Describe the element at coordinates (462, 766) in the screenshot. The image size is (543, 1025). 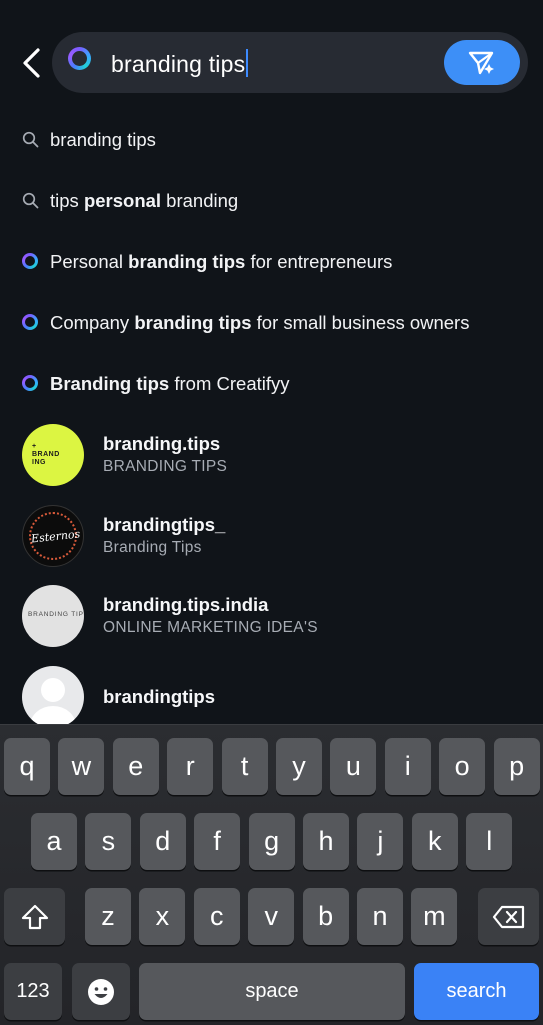
I see `key-o: o` at that location.